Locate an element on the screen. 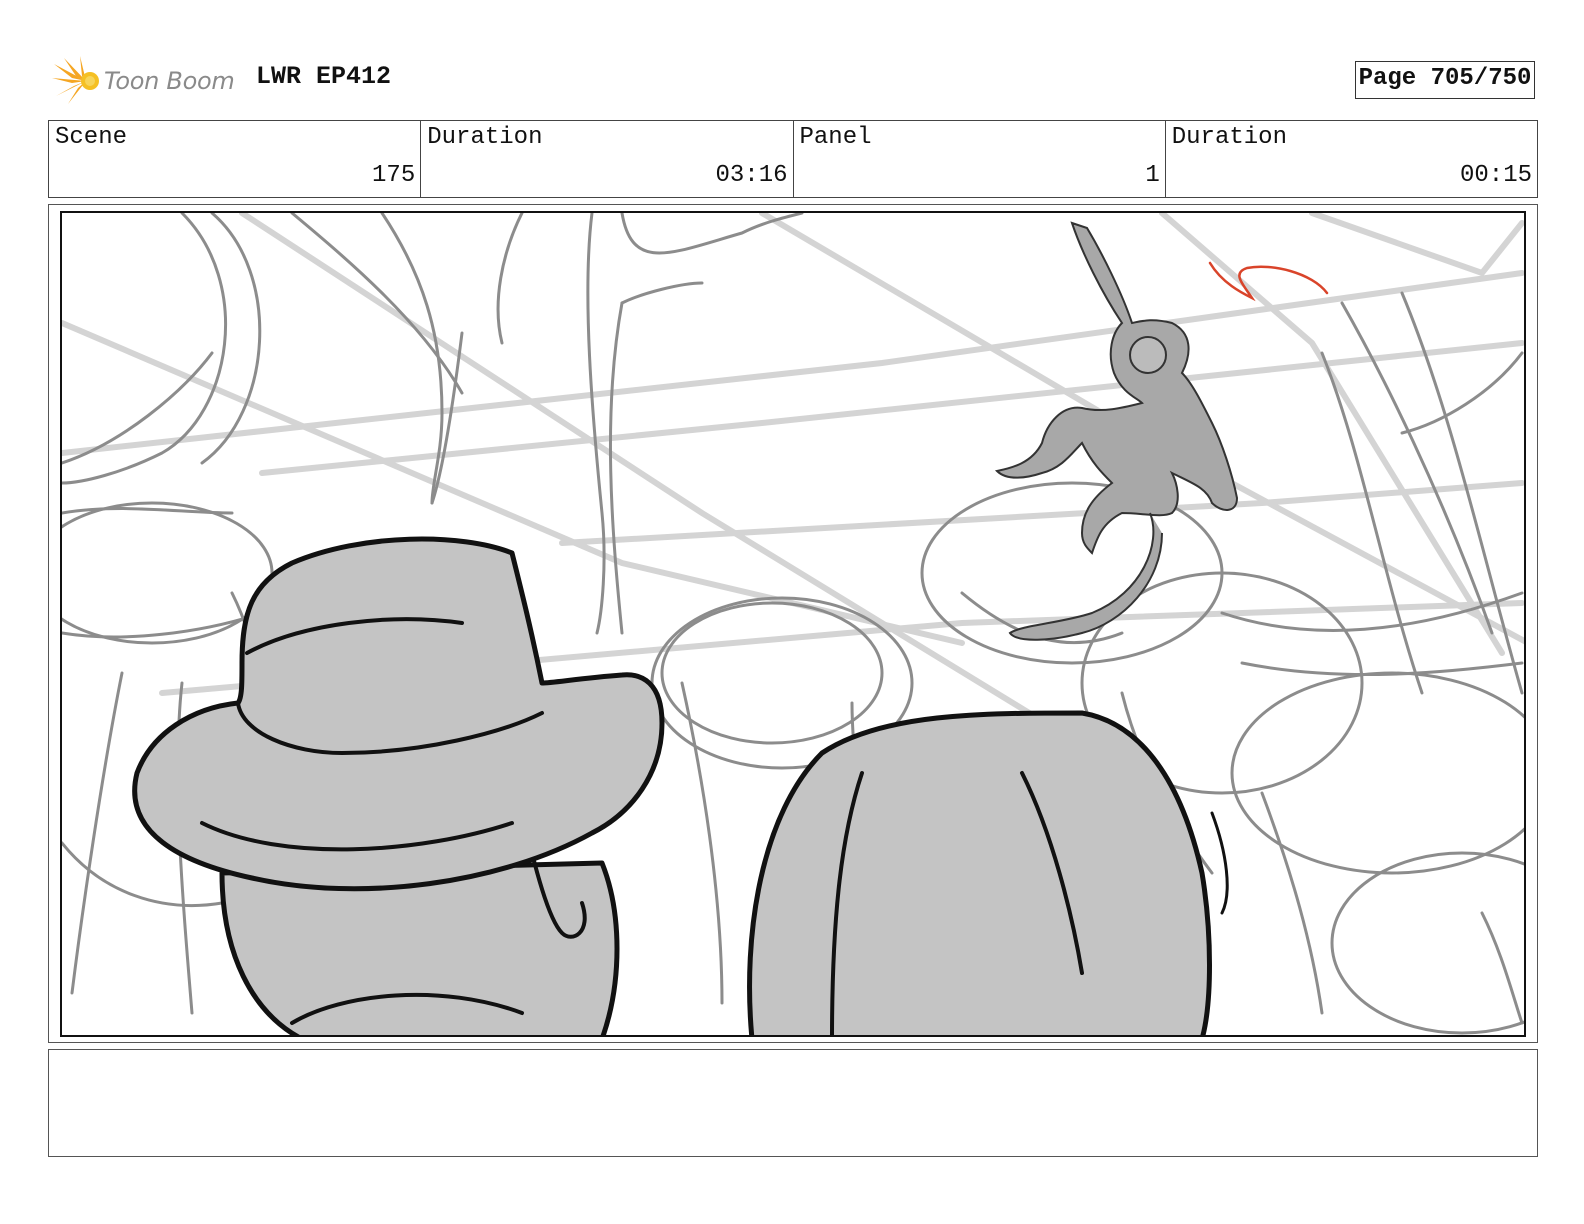 The width and height of the screenshot is (1584, 1224). scene-label: Scene is located at coordinates (91, 137).